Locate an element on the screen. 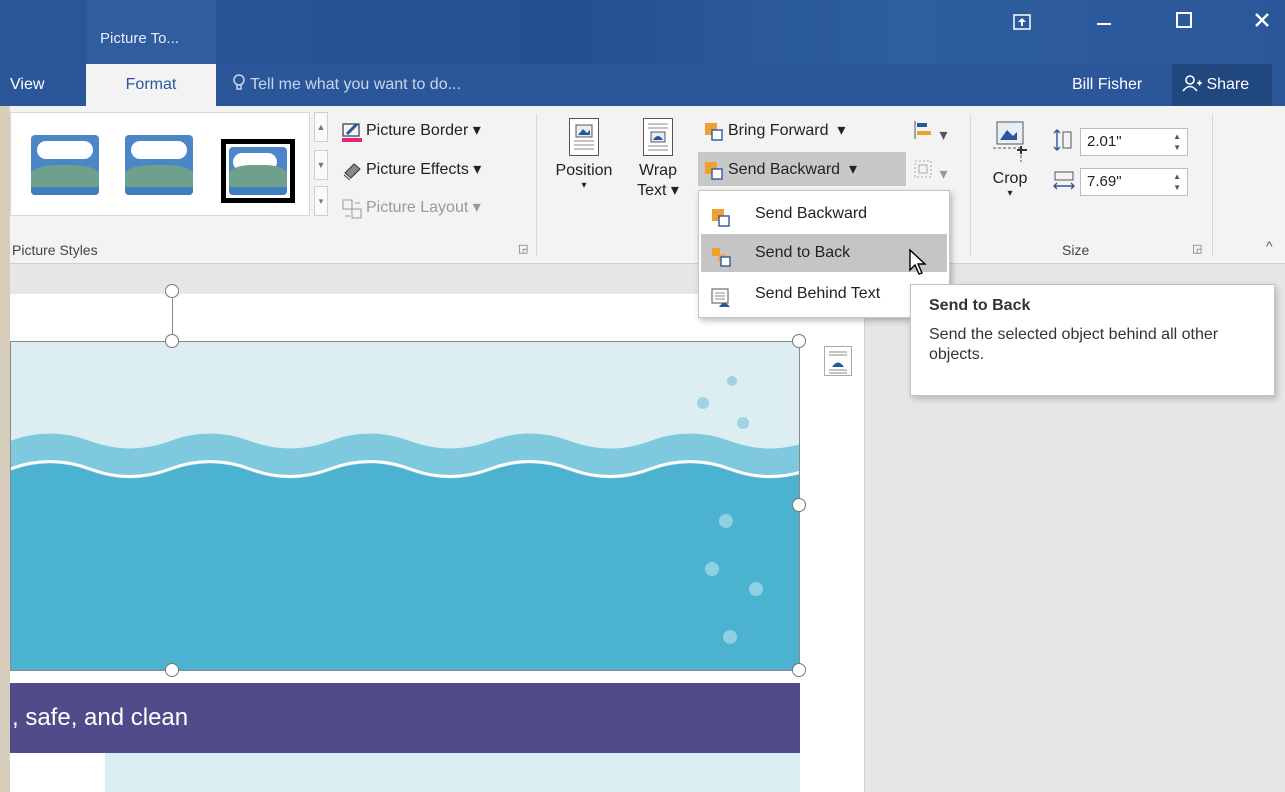  menu-item-send-backward: Send Backward is located at coordinates (824, 214).